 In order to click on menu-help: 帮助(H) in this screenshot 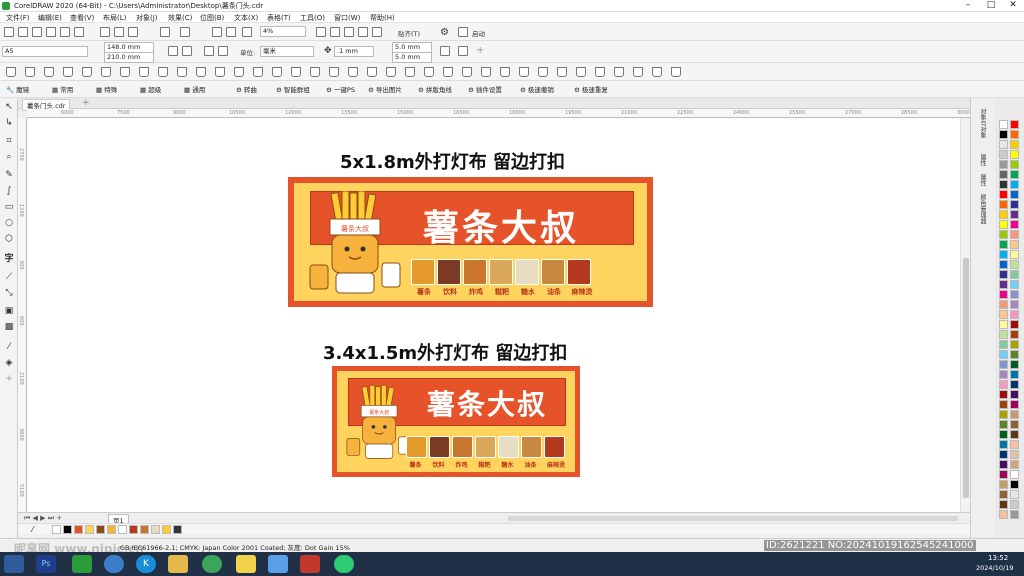, I will do `click(382, 18)`.